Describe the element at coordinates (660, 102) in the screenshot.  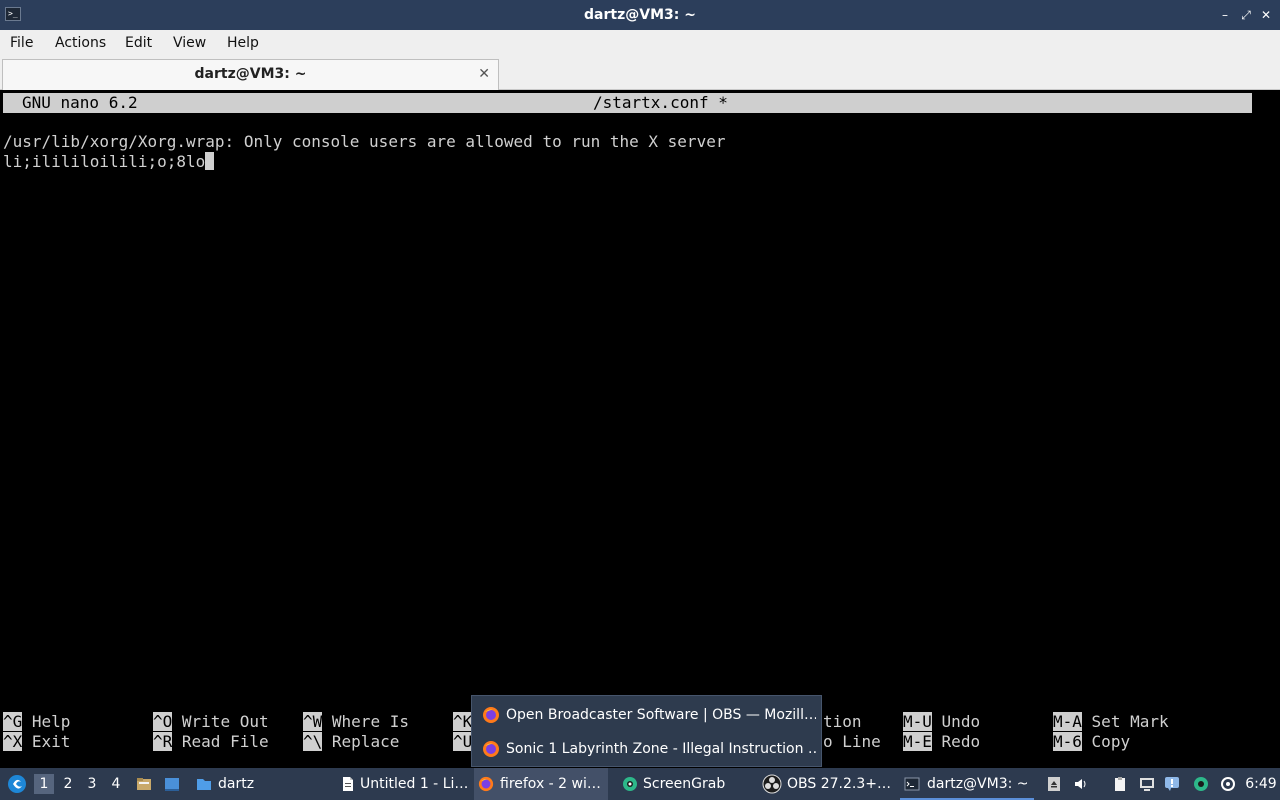
I see `nano-filename: /startx.conf *` at that location.